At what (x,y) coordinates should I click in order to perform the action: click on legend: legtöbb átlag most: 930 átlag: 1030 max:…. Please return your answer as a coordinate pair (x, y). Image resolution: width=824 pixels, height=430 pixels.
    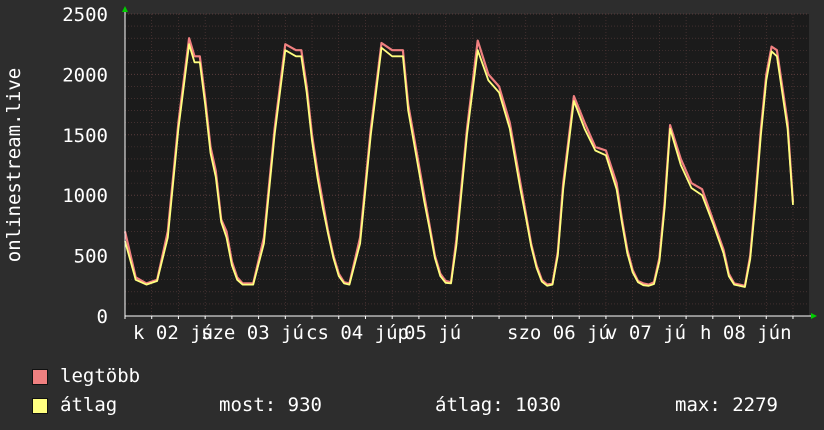
    Looking at the image, I should click on (427, 391).